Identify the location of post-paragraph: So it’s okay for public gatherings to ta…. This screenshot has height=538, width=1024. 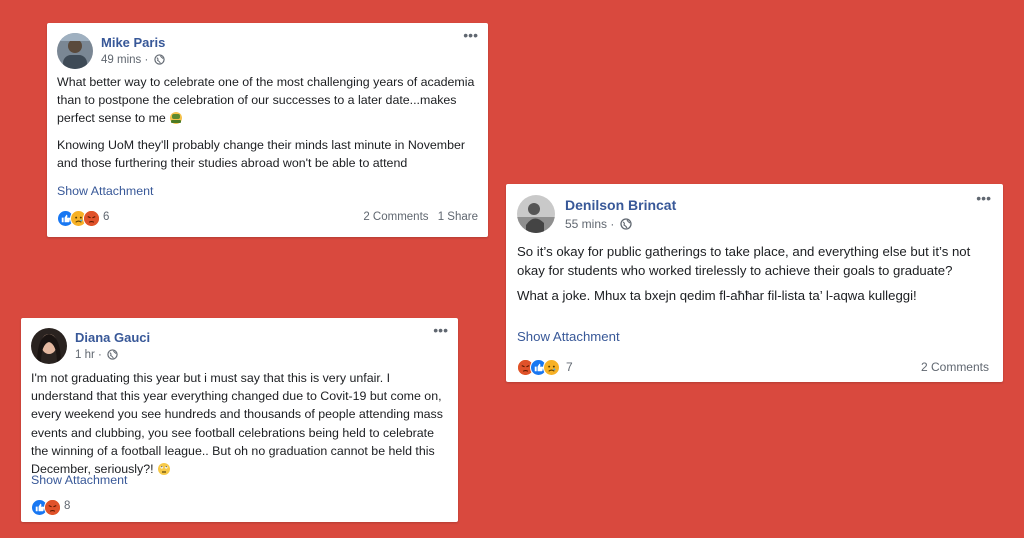
(744, 261).